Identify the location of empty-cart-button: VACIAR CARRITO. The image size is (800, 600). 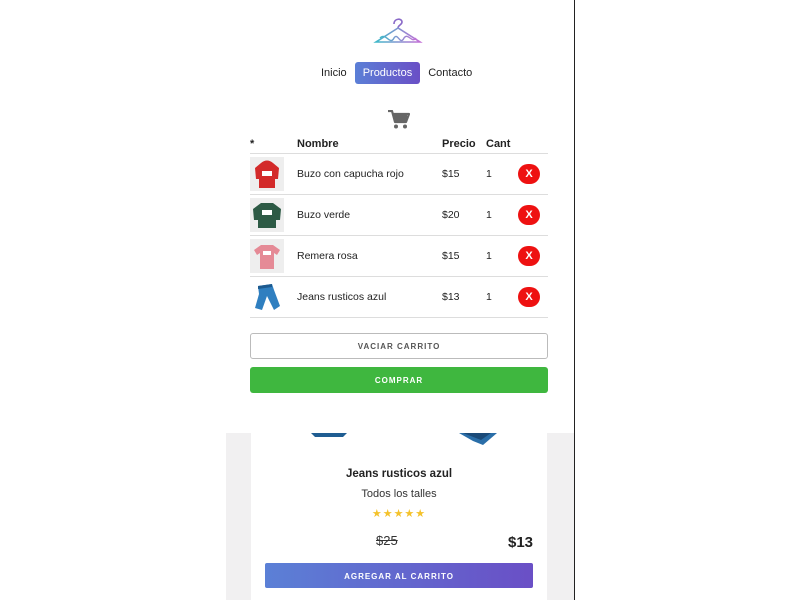
(399, 346).